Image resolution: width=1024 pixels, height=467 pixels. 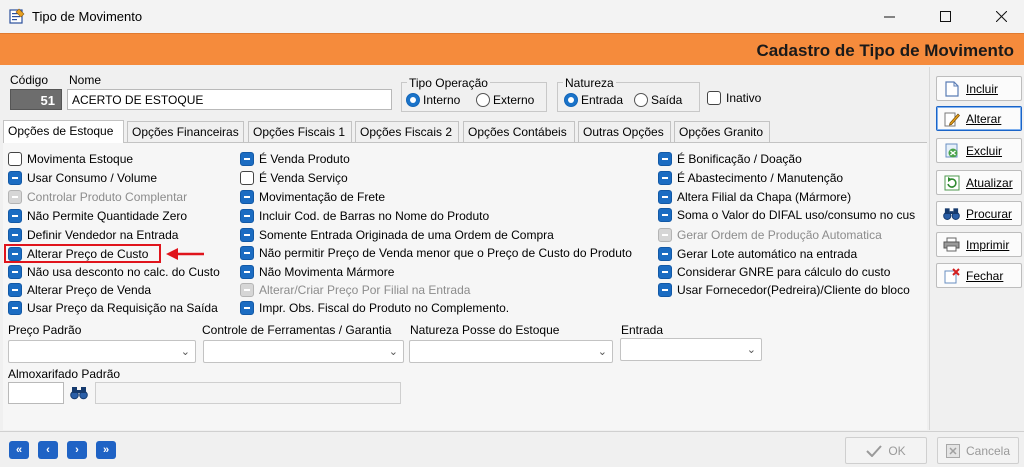 What do you see at coordinates (106, 450) in the screenshot?
I see `last-record-button: »` at bounding box center [106, 450].